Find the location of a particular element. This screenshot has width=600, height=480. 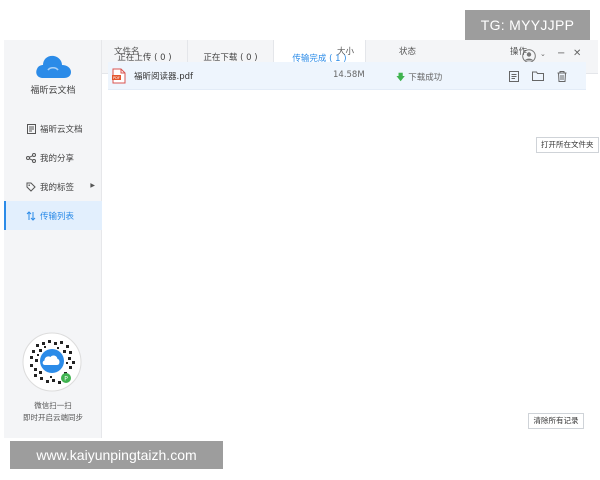

file-name: 福昕阅读器.pdf is located at coordinates (163, 76).